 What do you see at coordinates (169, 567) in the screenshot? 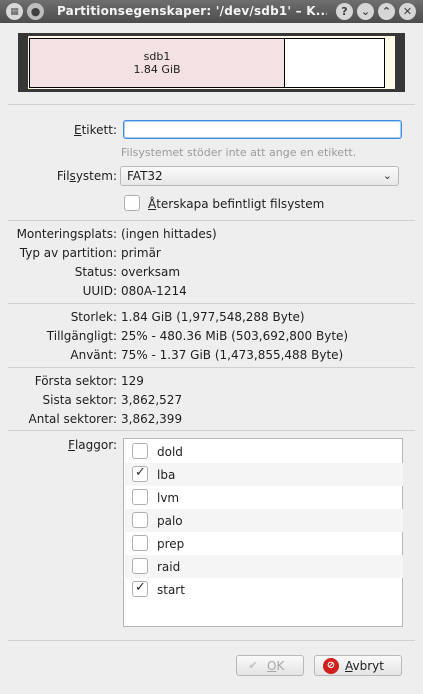
I see `flag-label-raid: raid` at bounding box center [169, 567].